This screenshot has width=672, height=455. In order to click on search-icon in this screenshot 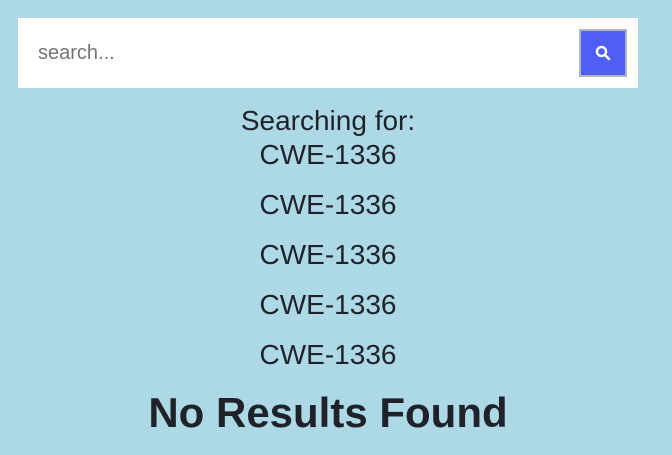, I will do `click(603, 53)`.